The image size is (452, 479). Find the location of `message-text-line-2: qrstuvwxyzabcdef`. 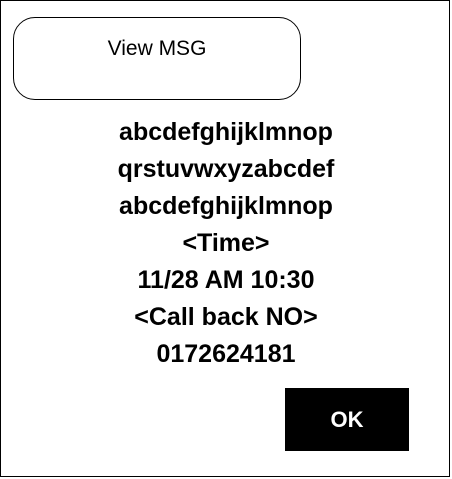

message-text-line-2: qrstuvwxyzabcdef is located at coordinates (226, 169).